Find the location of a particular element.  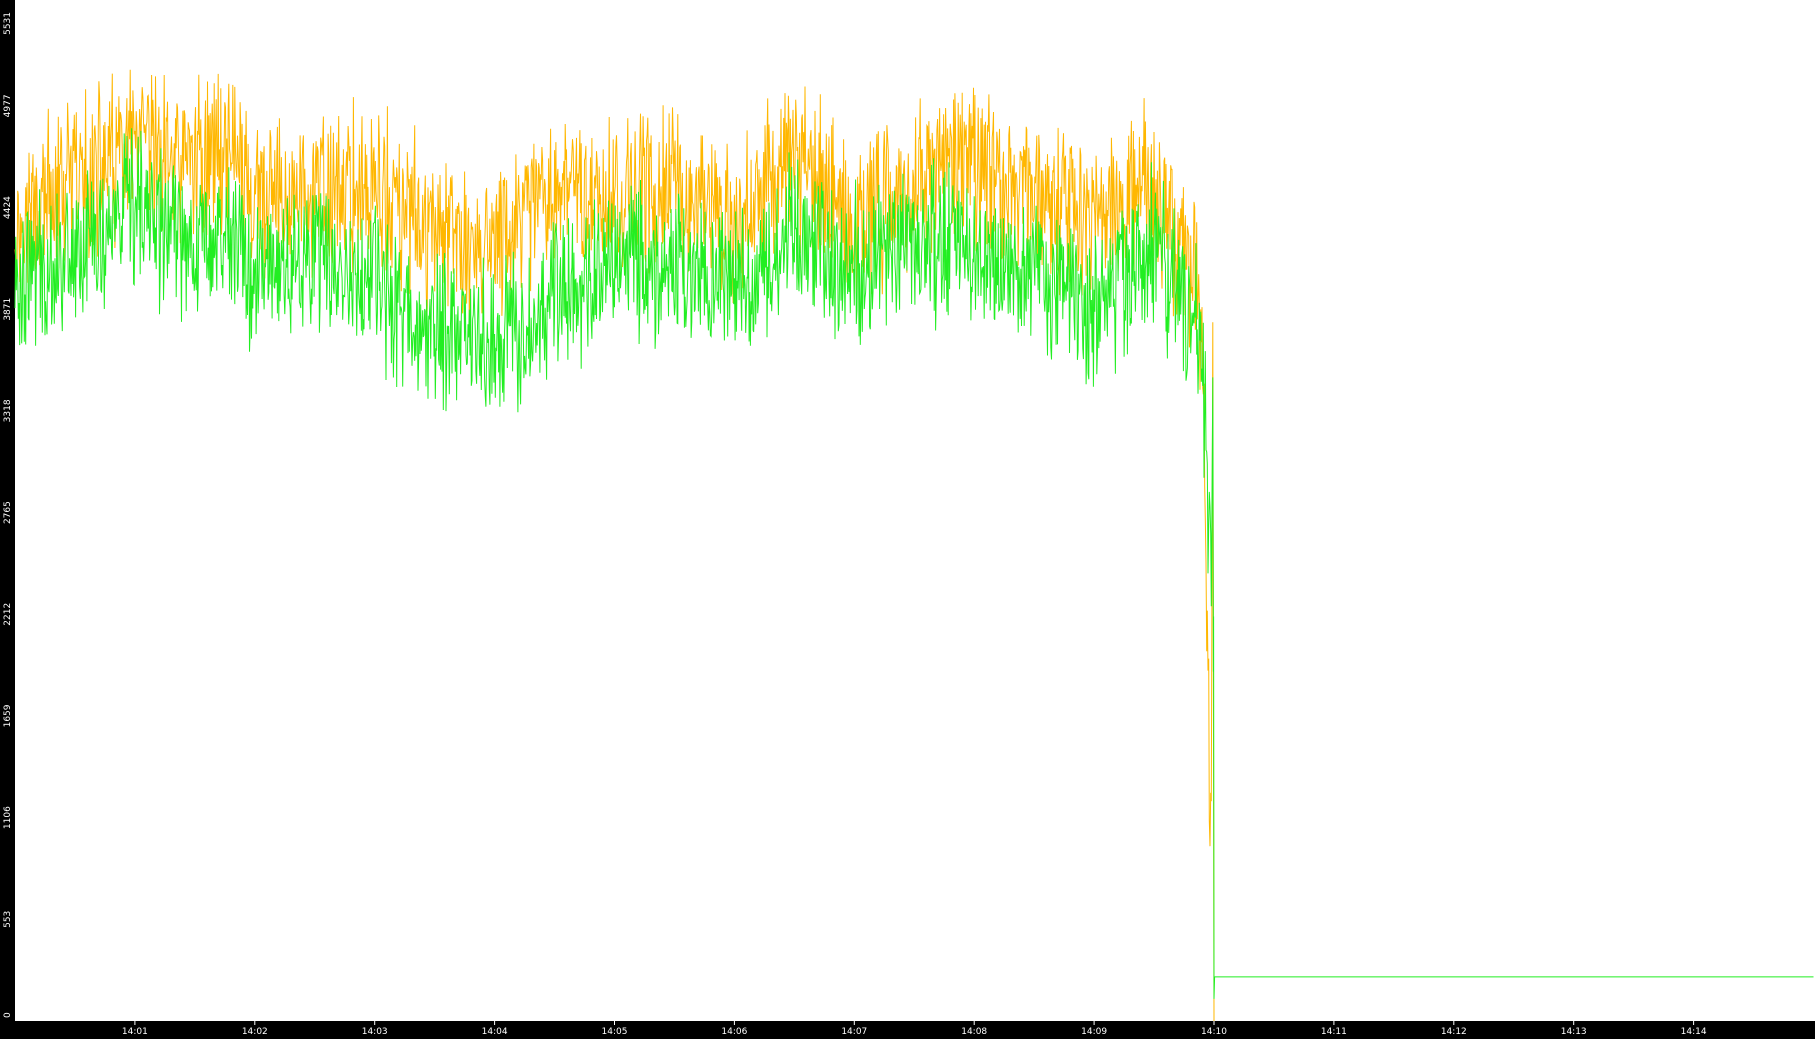

x-tick-label: 14:07 is located at coordinates (854, 1032).